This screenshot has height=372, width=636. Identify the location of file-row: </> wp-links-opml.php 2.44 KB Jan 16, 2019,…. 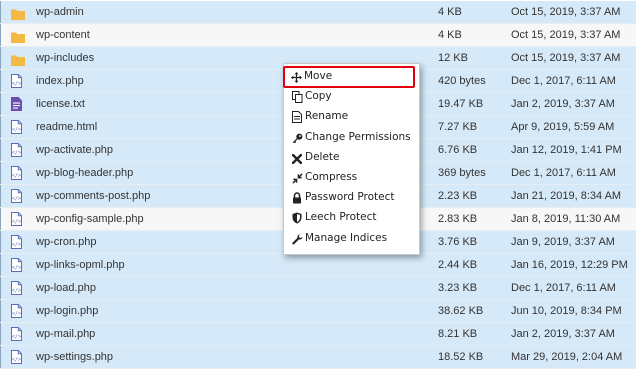
(318, 265).